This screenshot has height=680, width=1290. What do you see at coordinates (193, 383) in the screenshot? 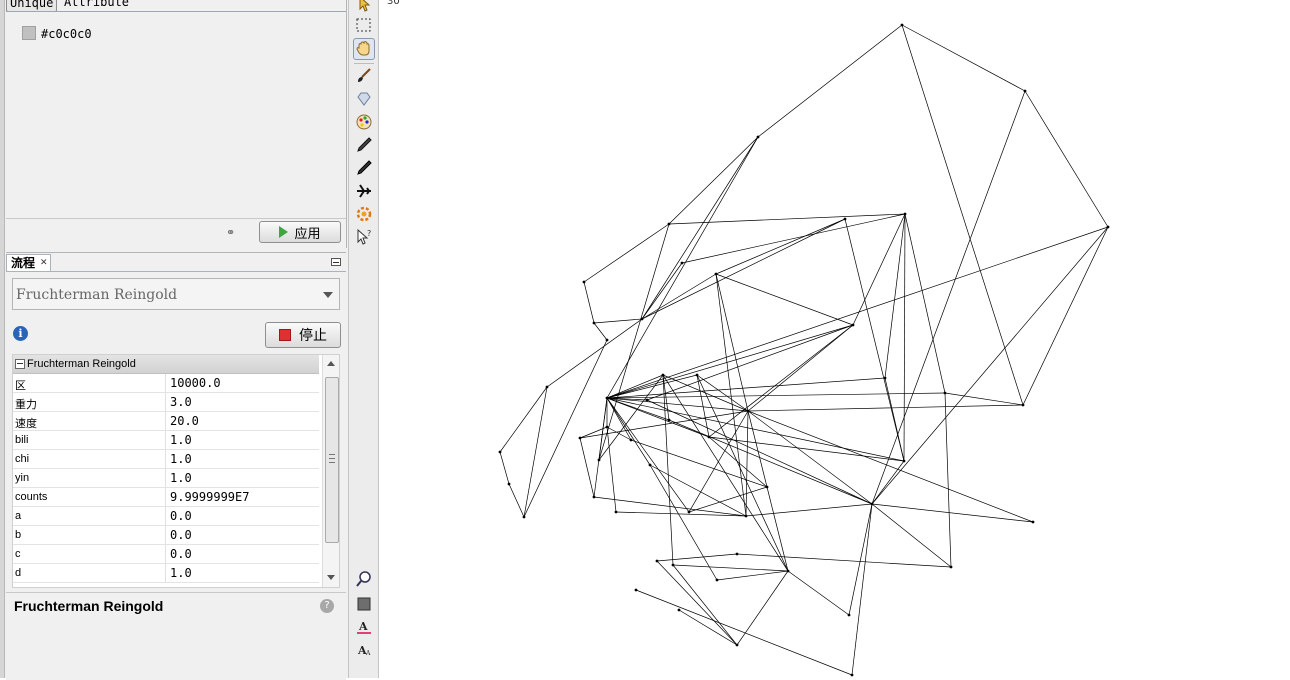
I see `property-value-field: 10000.0` at bounding box center [193, 383].